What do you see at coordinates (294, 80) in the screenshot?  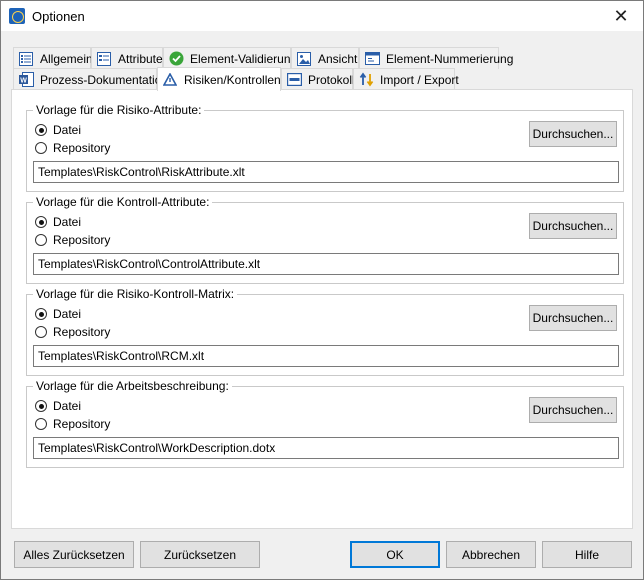 I see `log-icon` at bounding box center [294, 80].